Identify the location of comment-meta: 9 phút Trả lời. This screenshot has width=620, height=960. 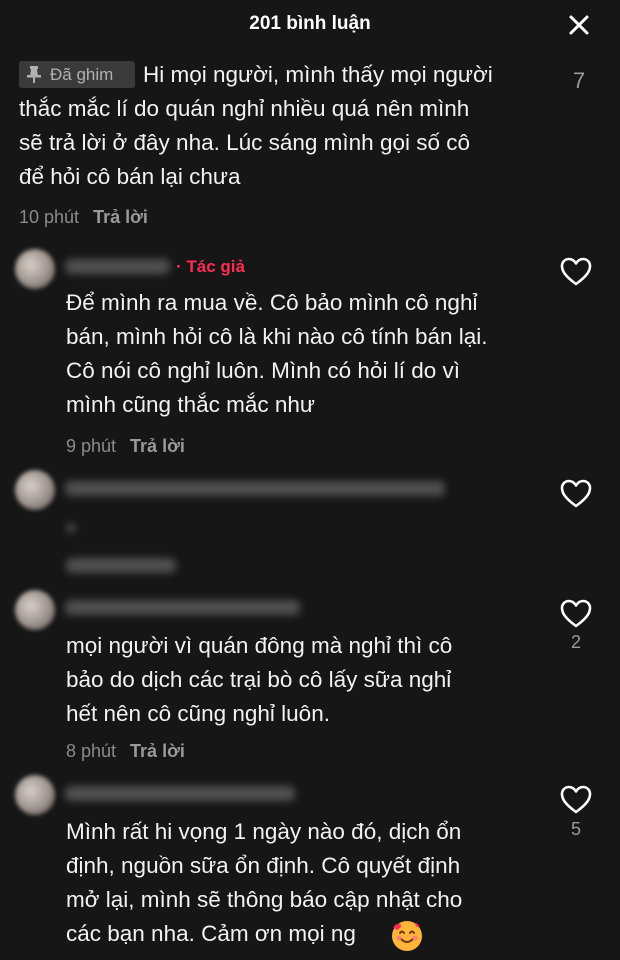
(125, 446).